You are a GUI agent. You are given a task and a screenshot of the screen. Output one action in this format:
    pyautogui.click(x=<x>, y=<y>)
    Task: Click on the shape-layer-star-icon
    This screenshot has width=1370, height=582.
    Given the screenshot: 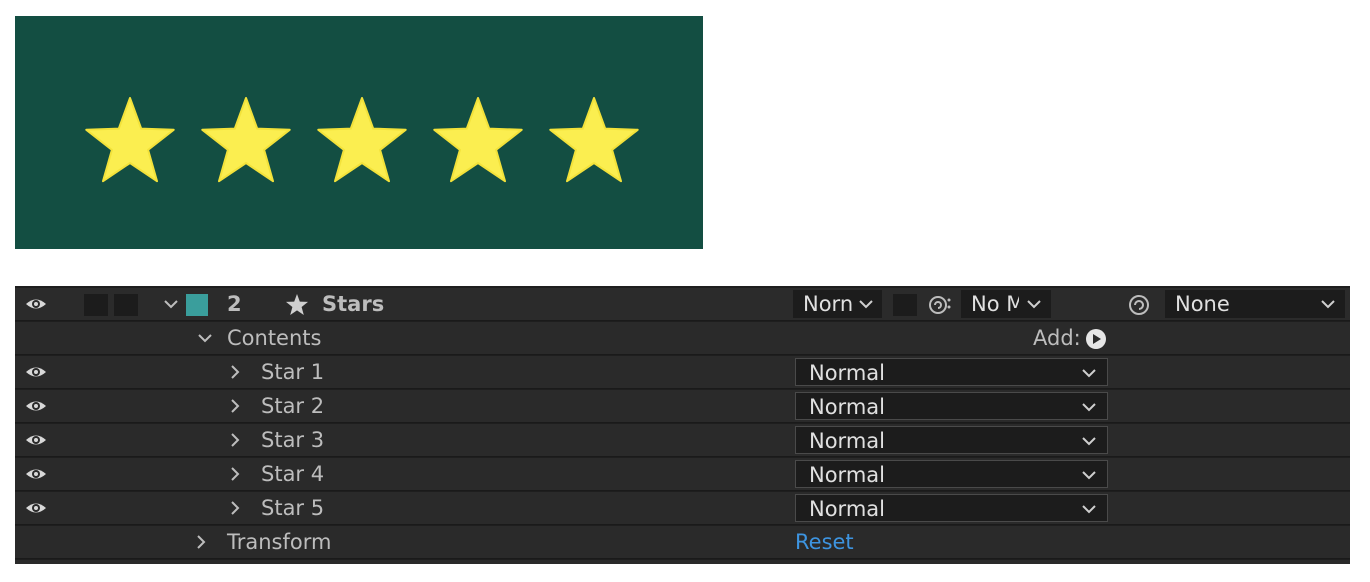 What is the action you would take?
    pyautogui.click(x=297, y=304)
    